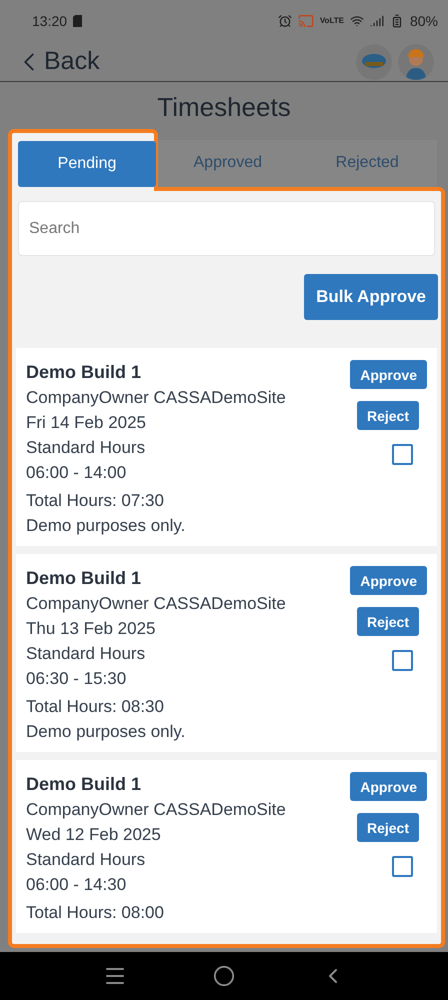  I want to click on home-icon, so click(224, 976).